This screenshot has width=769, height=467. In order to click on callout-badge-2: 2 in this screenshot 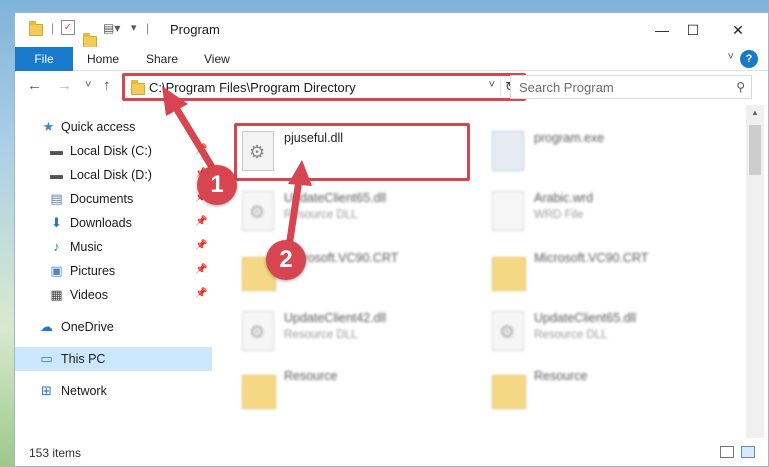, I will do `click(286, 260)`.